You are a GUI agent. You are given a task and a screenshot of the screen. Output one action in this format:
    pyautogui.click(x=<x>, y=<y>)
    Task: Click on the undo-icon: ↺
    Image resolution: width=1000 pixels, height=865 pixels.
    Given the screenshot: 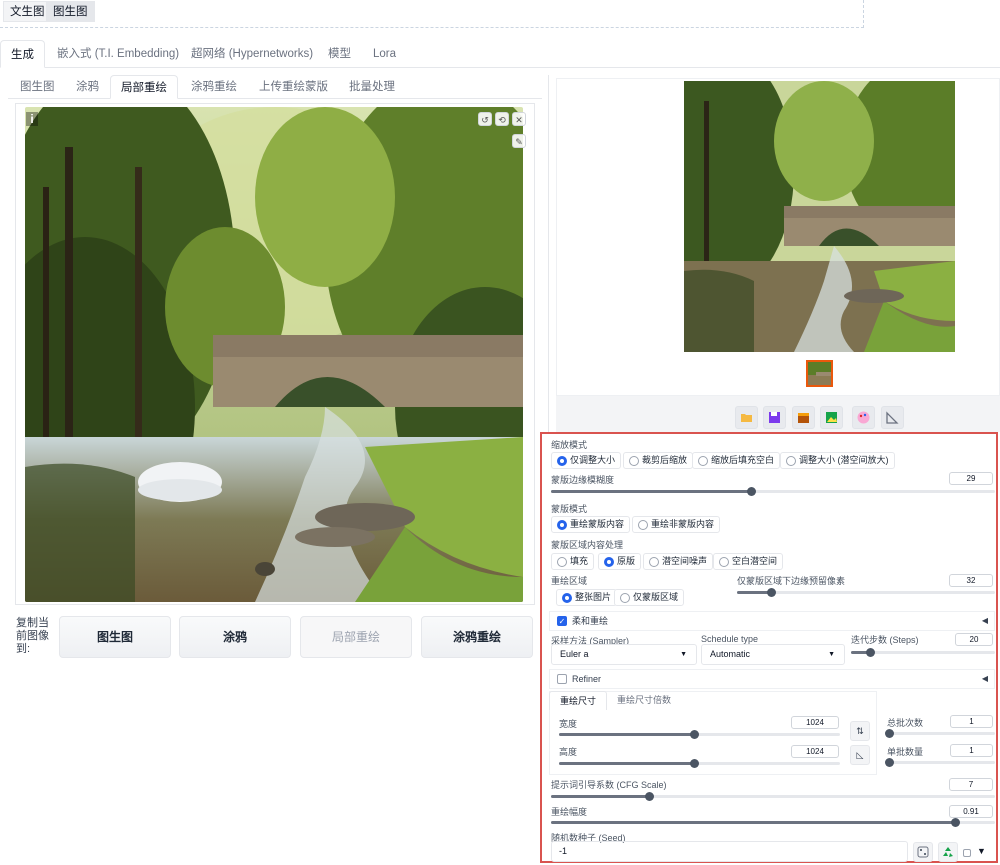 What is the action you would take?
    pyautogui.click(x=485, y=119)
    